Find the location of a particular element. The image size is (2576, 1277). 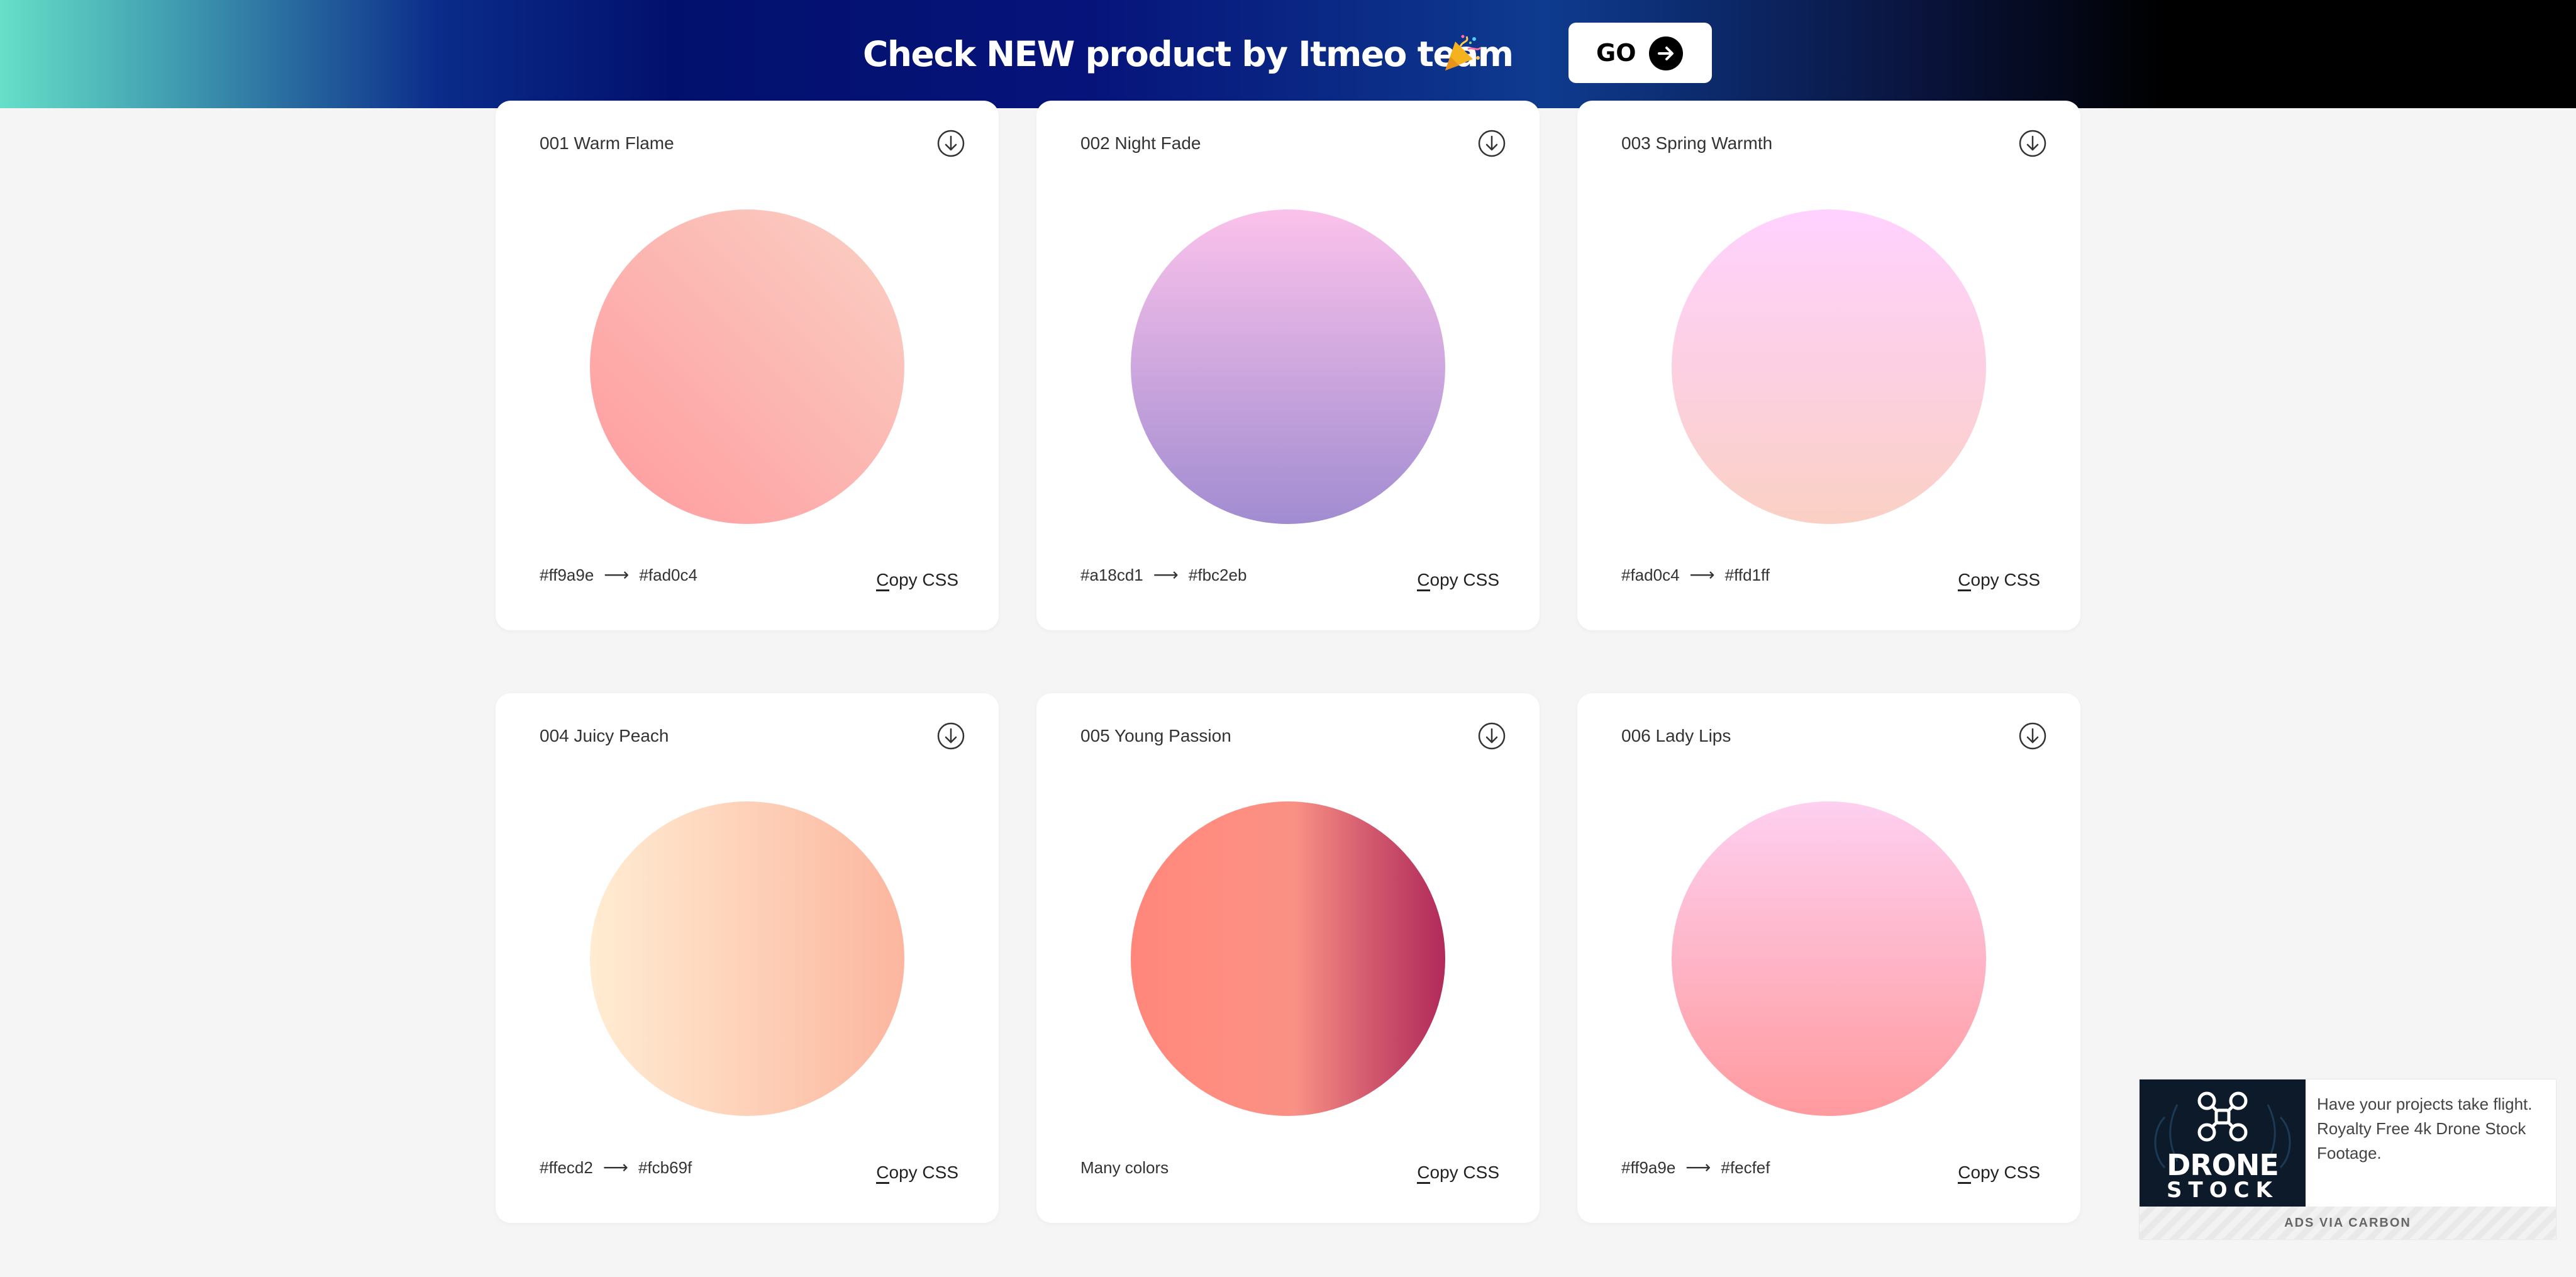

ad-brand-line2: STOCK is located at coordinates (2223, 1190).